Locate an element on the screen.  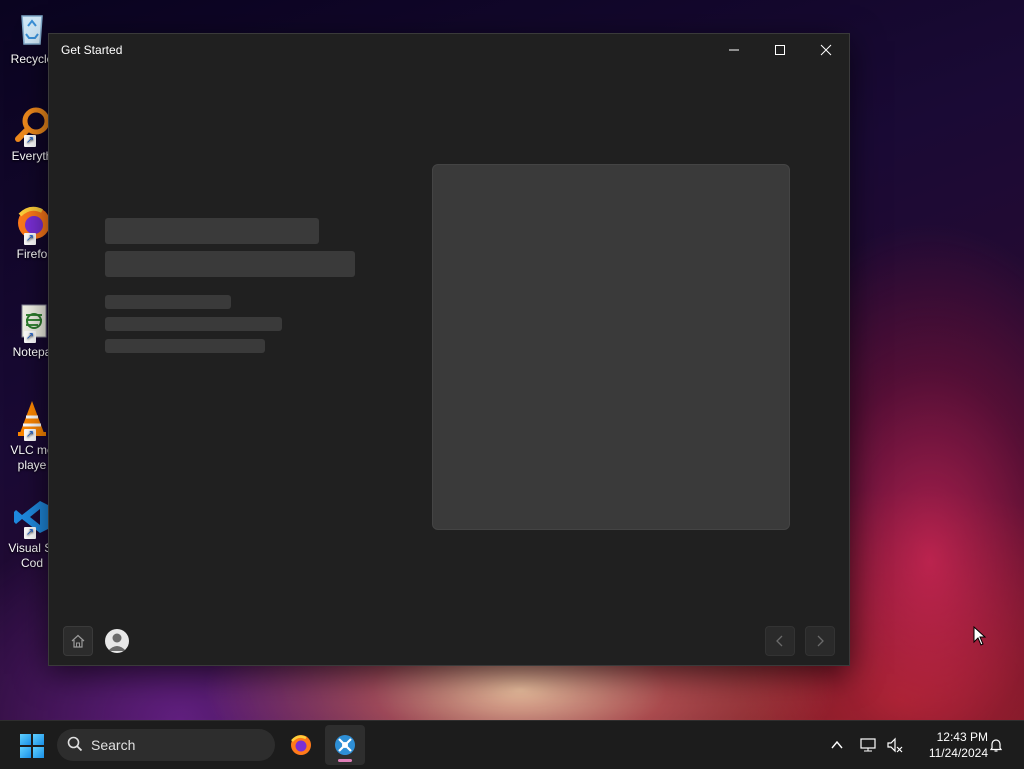
tray-overflow-button is located at coordinates (837, 745).